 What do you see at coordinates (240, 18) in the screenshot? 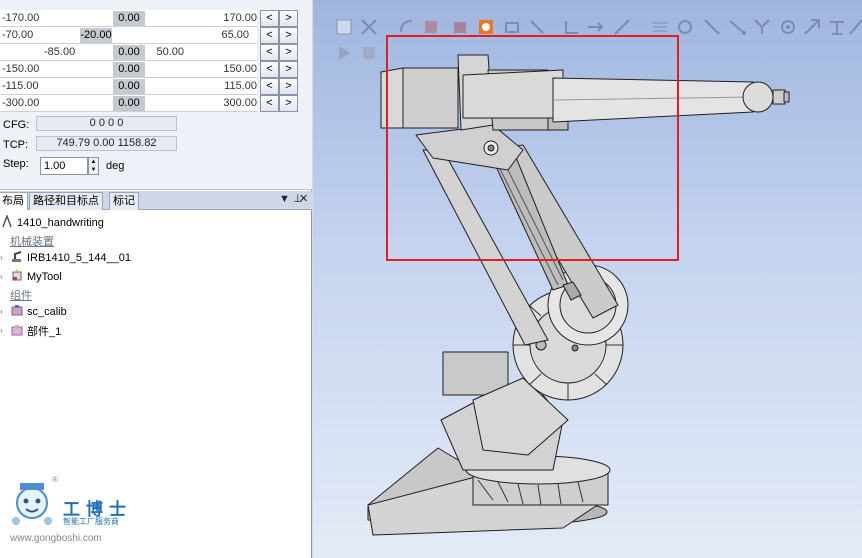
I see `joint-max: 170.00` at bounding box center [240, 18].